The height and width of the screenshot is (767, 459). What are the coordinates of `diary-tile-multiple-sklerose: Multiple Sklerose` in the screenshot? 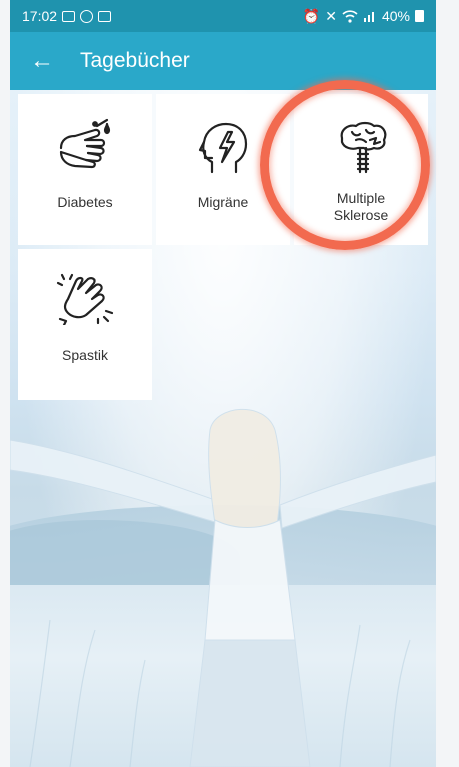 It's located at (361, 169).